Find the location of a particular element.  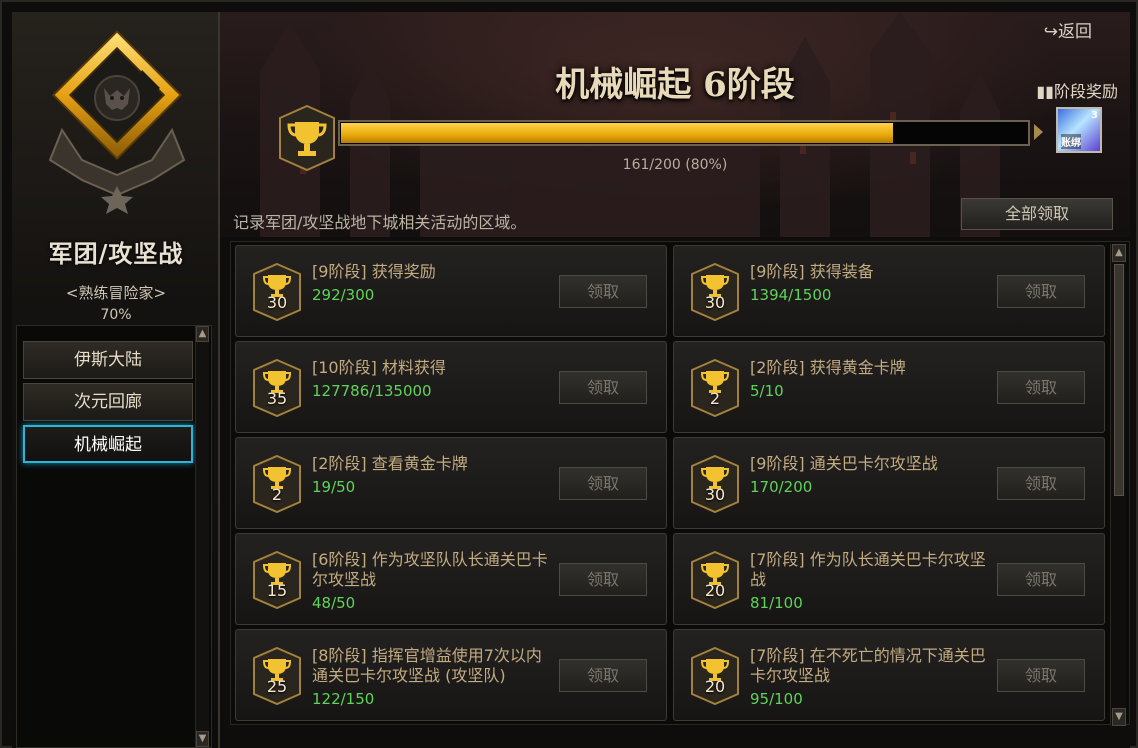

task-card: 2 [2阶段] 获得黄金卡牌 5/10 领取 is located at coordinates (889, 387).